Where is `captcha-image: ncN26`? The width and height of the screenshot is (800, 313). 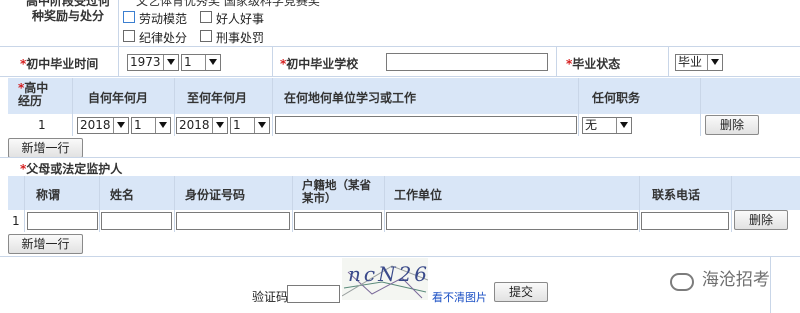 captcha-image: ncN26 is located at coordinates (386, 279).